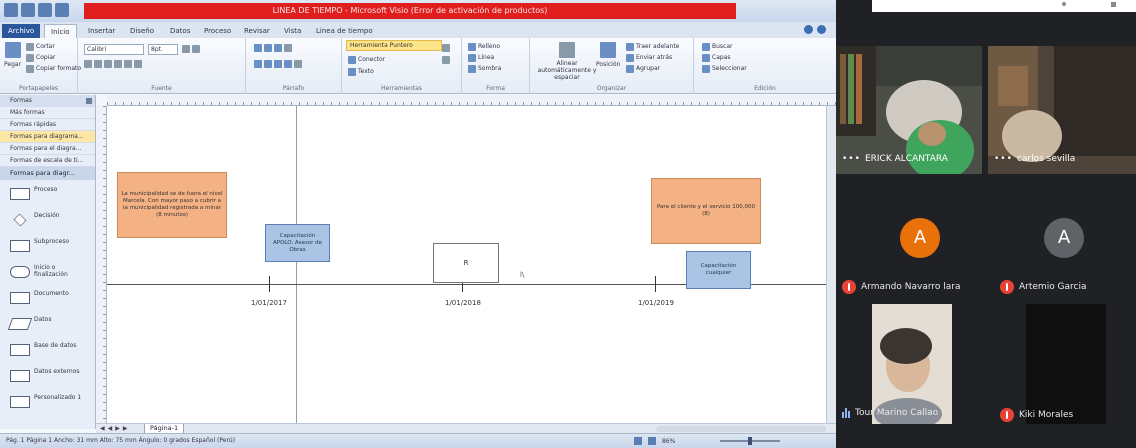  What do you see at coordinates (821, 29) in the screenshot?
I see `help-icon` at bounding box center [821, 29].